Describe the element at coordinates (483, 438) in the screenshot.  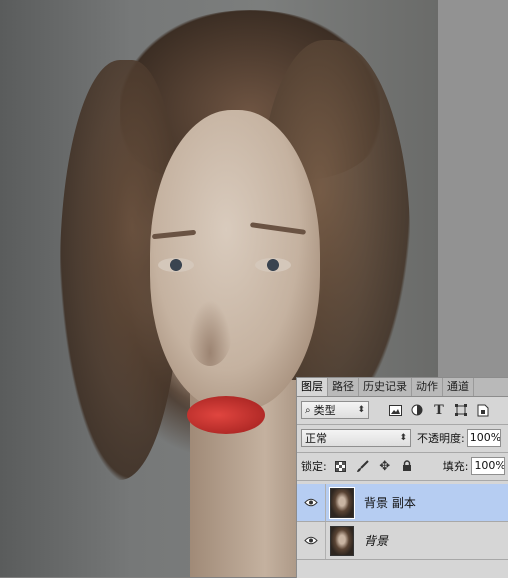
I see `opacity-field: 100%` at that location.